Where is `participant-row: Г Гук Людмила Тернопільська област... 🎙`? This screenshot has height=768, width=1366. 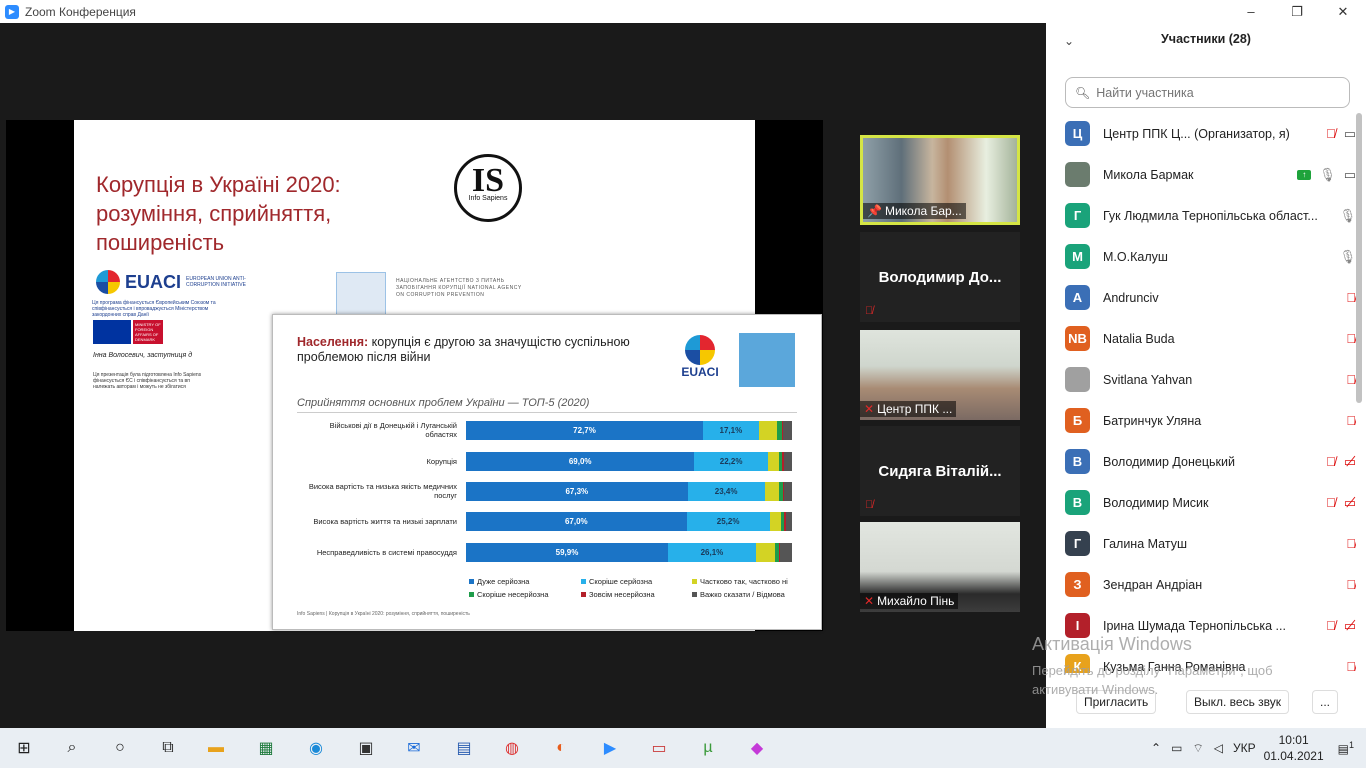
participant-row: Г Гук Людмила Тернопільська област... 🎙 is located at coordinates (1201, 215).